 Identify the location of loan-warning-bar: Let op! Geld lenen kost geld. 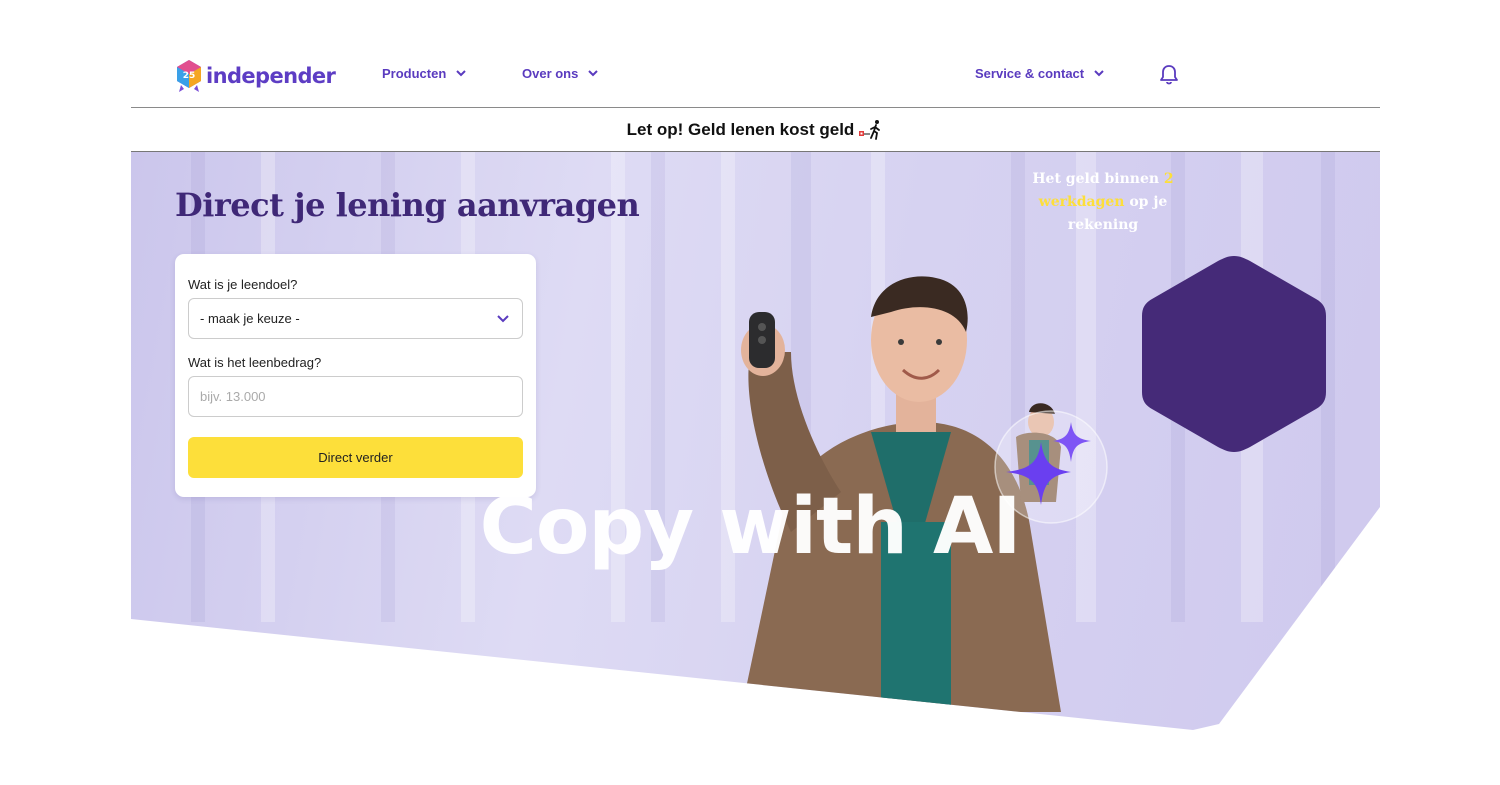
(755, 130).